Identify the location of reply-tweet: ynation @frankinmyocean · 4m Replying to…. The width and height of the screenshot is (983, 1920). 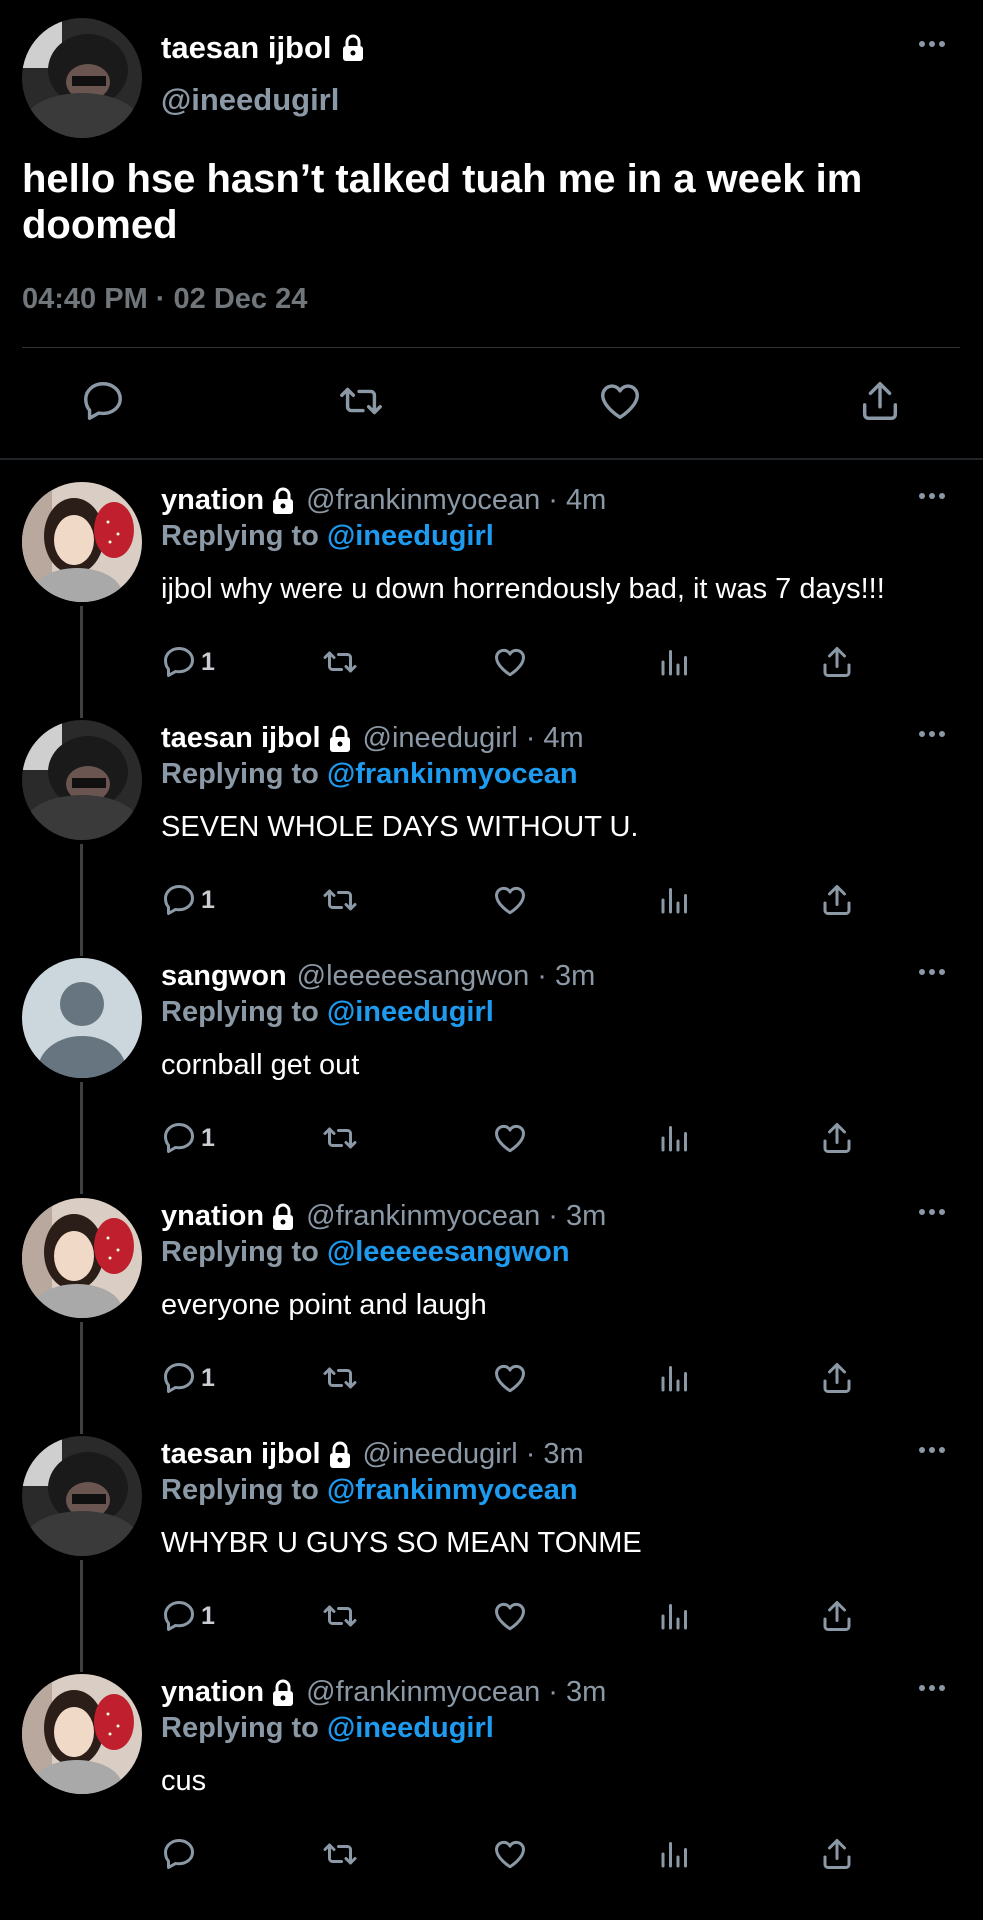
(491, 594).